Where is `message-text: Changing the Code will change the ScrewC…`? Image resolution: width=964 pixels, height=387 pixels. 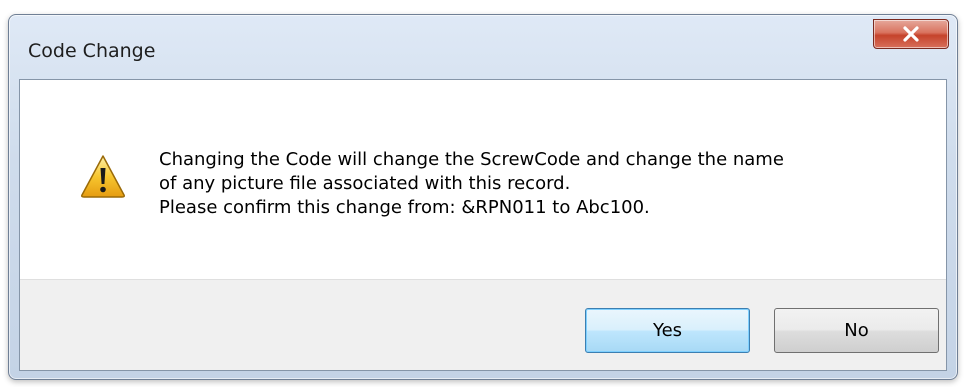 message-text: Changing the Code will change the ScrewC… is located at coordinates (471, 184).